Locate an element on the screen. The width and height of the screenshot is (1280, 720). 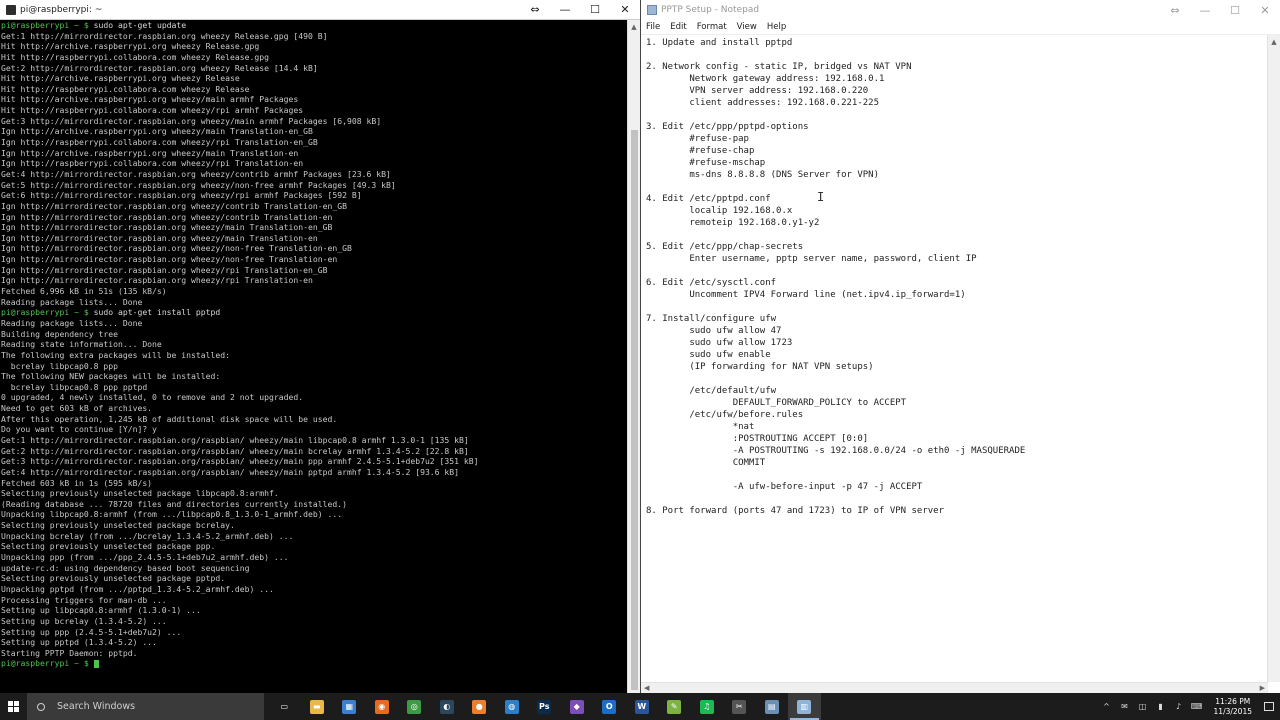
taskbar-app-button: ▥ is located at coordinates (804, 706).